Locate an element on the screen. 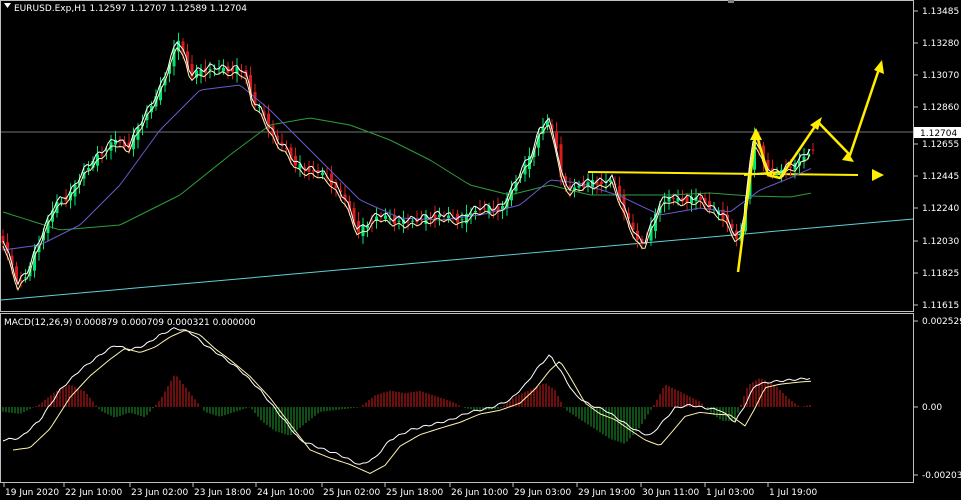 This screenshot has height=500, width=961. price-tick-label: 1.12030 is located at coordinates (940, 242).